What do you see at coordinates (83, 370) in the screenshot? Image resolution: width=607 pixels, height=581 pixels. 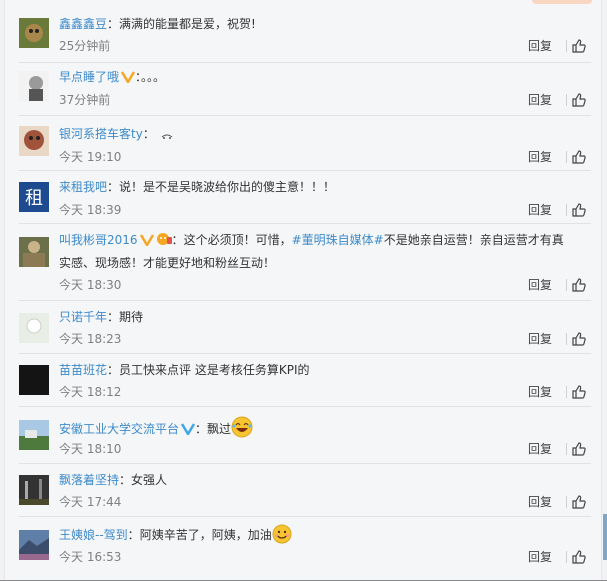 I see `comment-username: 苗苗班花` at bounding box center [83, 370].